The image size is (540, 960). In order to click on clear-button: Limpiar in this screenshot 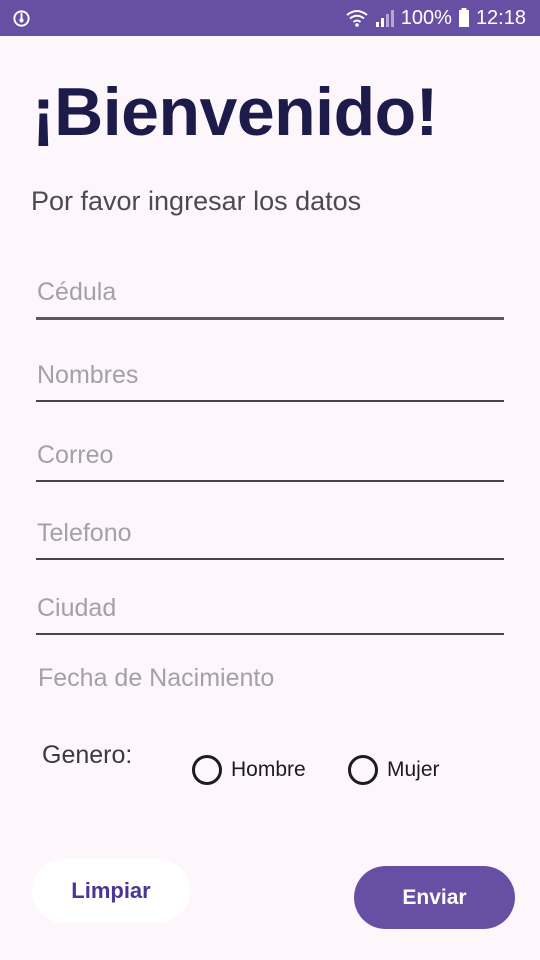, I will do `click(111, 891)`.